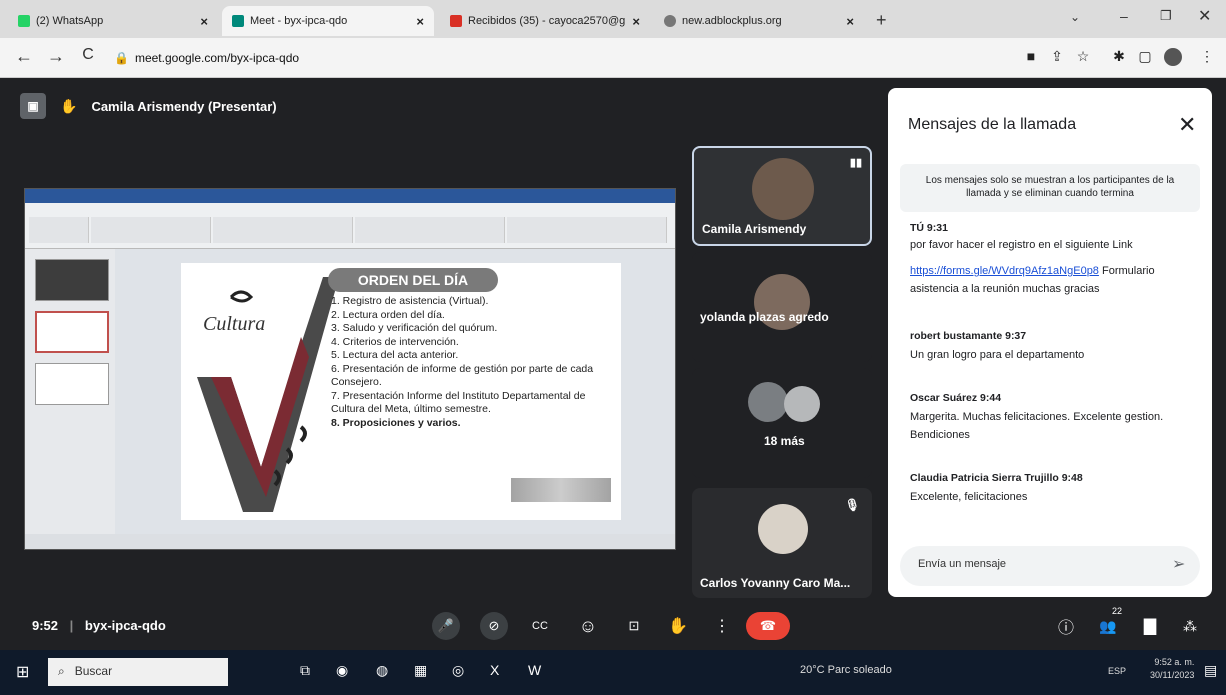  Describe the element at coordinates (764, 317) in the screenshot. I see `participant-name: yolanda plazas agredo` at that location.